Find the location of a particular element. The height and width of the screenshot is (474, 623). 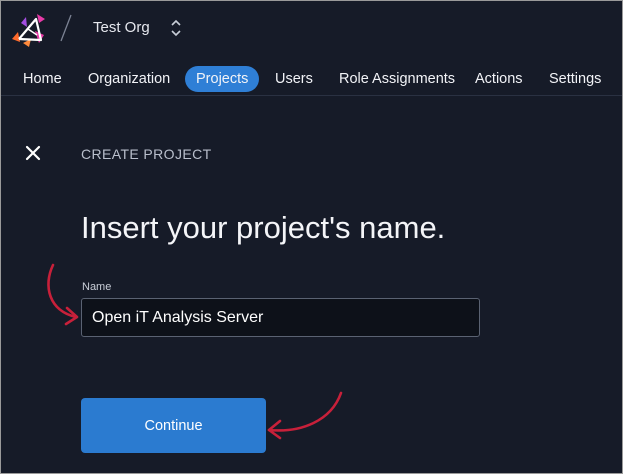

nav-actions: Actions is located at coordinates (499, 79).